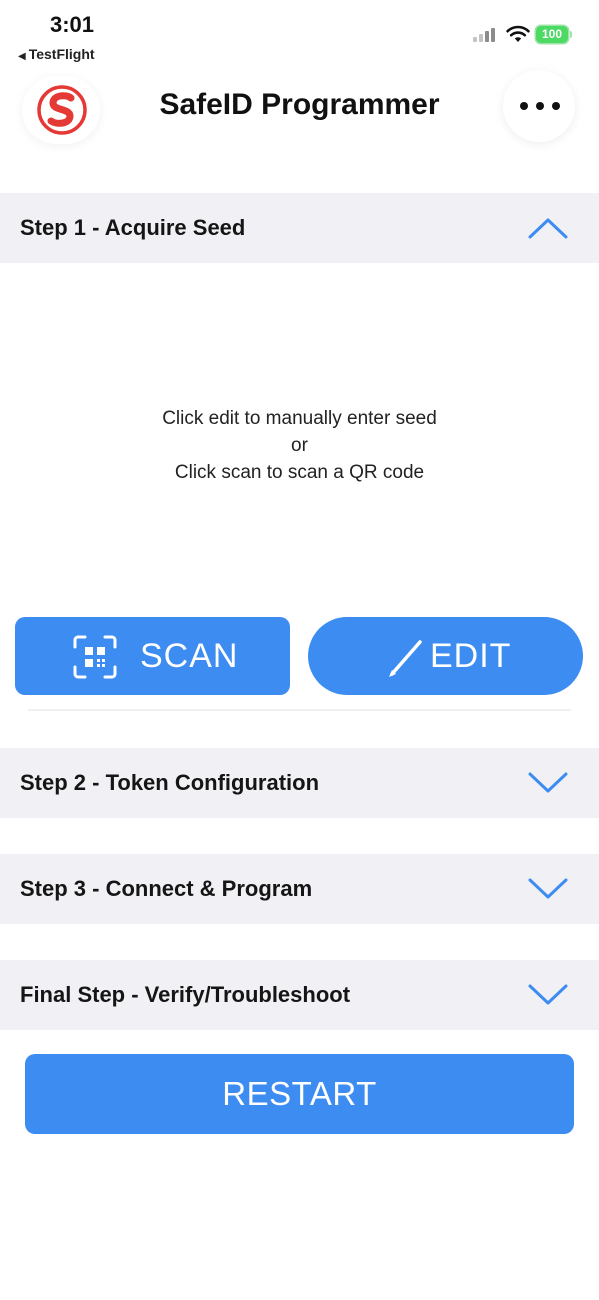 The image size is (599, 1300). I want to click on app-header: SafeID Programmer, so click(299, 125).